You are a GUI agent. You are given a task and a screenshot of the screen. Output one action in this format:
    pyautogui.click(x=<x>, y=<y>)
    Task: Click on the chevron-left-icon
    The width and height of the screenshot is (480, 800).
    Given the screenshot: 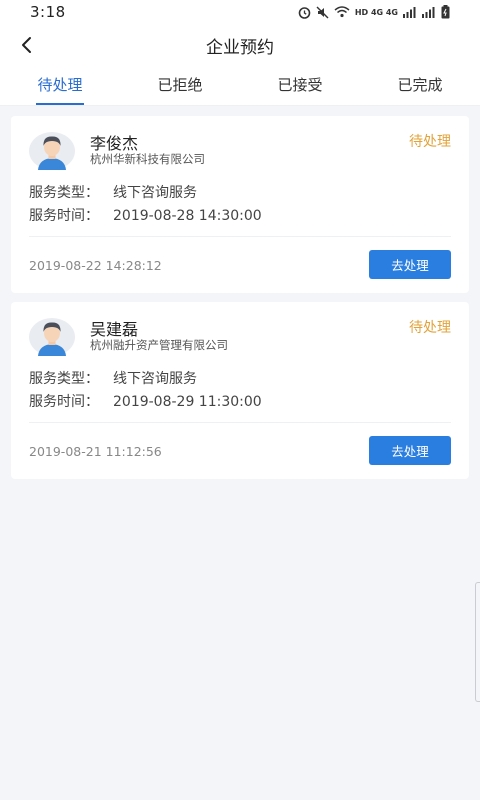 What is the action you would take?
    pyautogui.click(x=26, y=45)
    